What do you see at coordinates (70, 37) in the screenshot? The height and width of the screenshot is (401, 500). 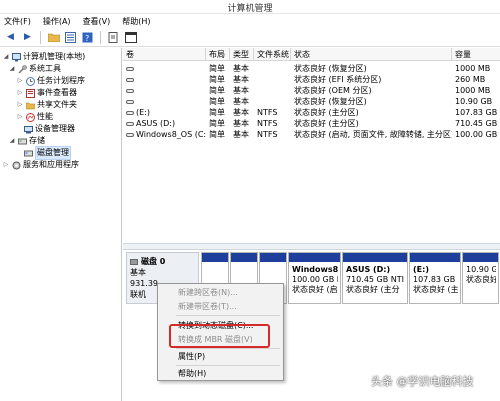 I see `properties-icon` at bounding box center [70, 37].